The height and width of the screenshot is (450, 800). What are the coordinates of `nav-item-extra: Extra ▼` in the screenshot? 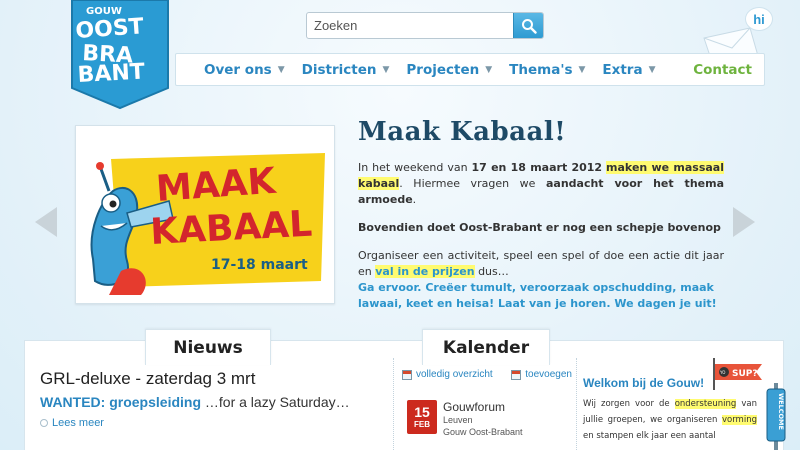 It's located at (628, 69).